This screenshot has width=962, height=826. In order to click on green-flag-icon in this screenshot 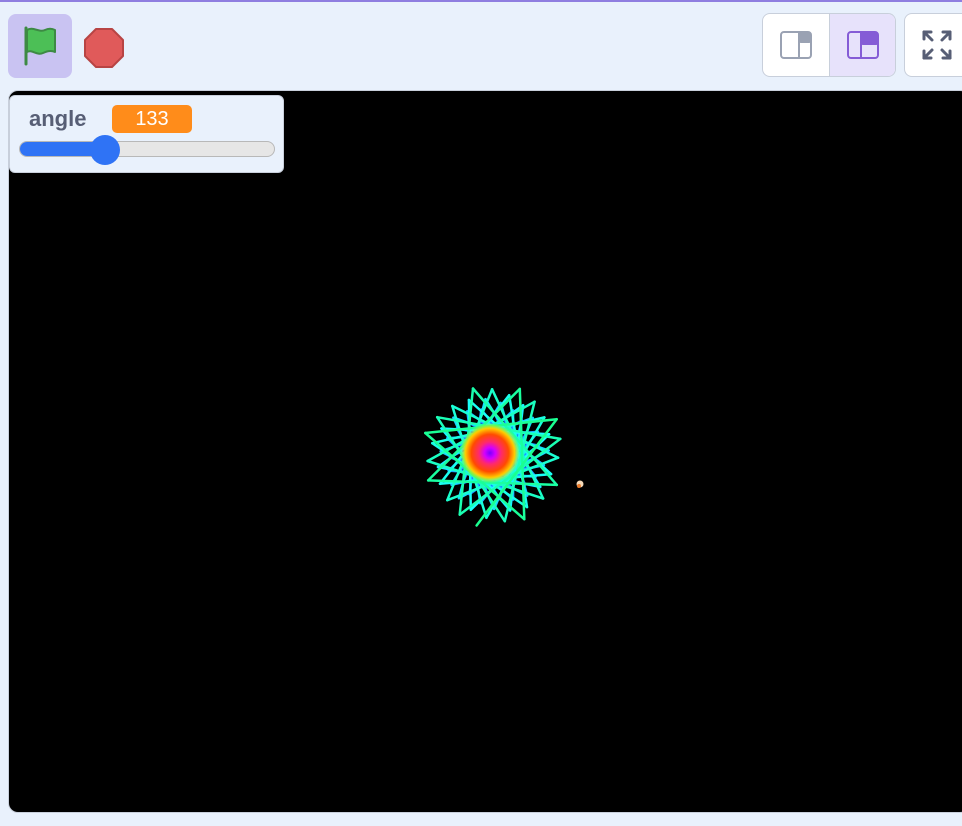, I will do `click(40, 46)`.